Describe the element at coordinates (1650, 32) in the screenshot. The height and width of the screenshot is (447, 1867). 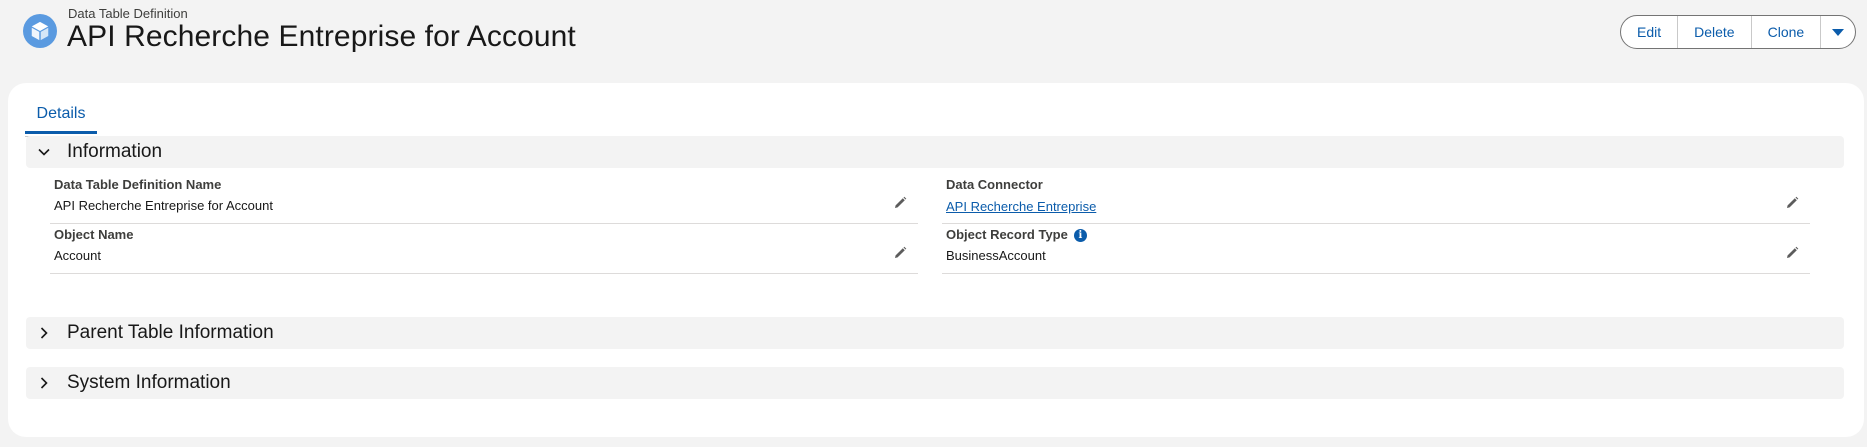
I see `edit-button: Edit` at that location.